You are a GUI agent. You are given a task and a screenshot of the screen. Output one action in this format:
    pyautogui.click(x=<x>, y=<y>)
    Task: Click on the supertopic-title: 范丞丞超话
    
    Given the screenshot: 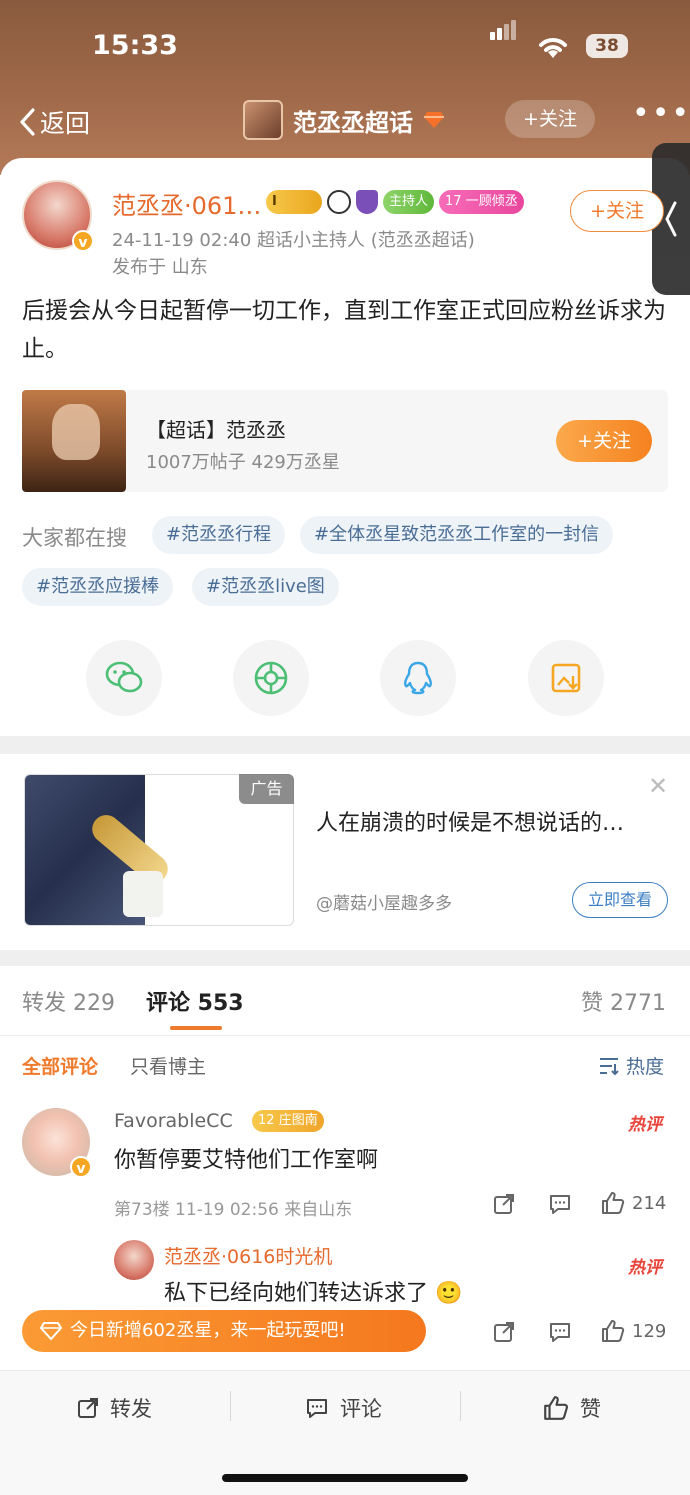 What is the action you would take?
    pyautogui.click(x=344, y=120)
    